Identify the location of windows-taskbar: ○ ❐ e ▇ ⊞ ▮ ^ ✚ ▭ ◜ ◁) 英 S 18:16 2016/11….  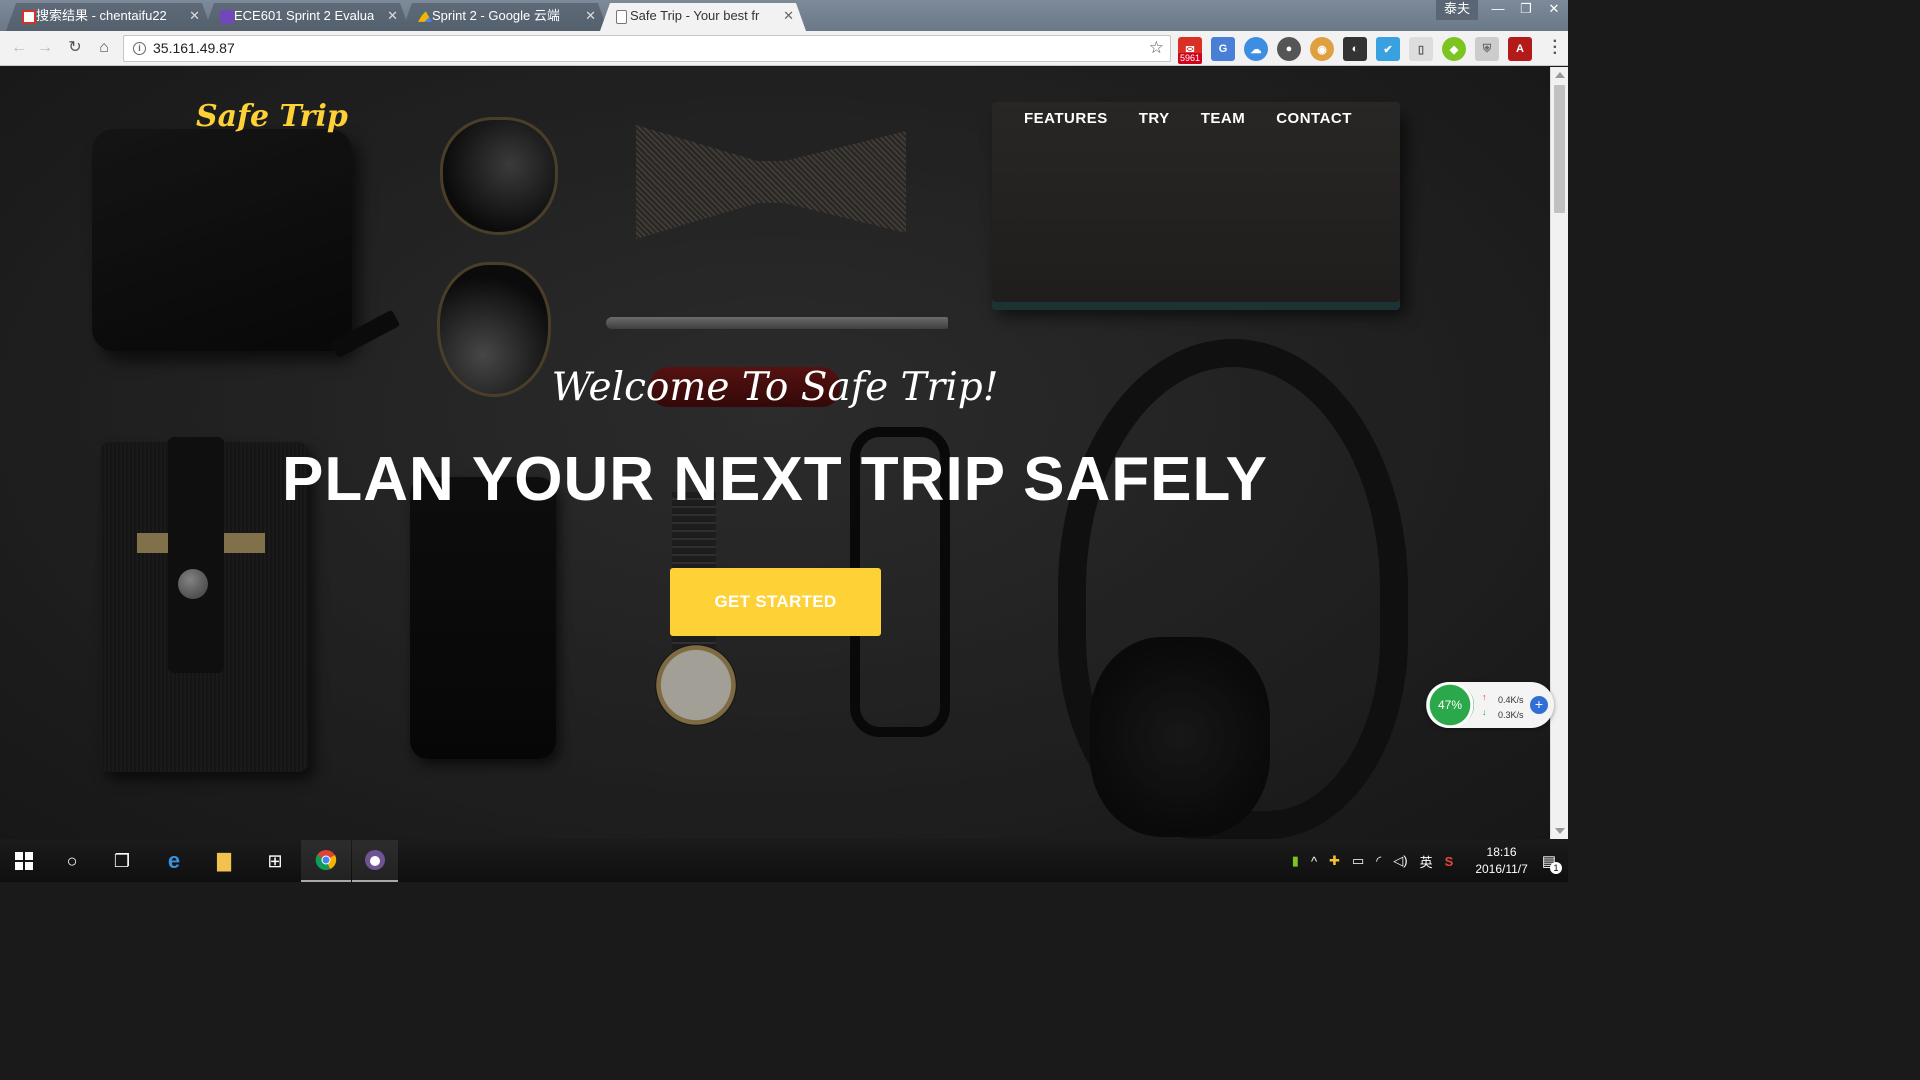
(784, 861).